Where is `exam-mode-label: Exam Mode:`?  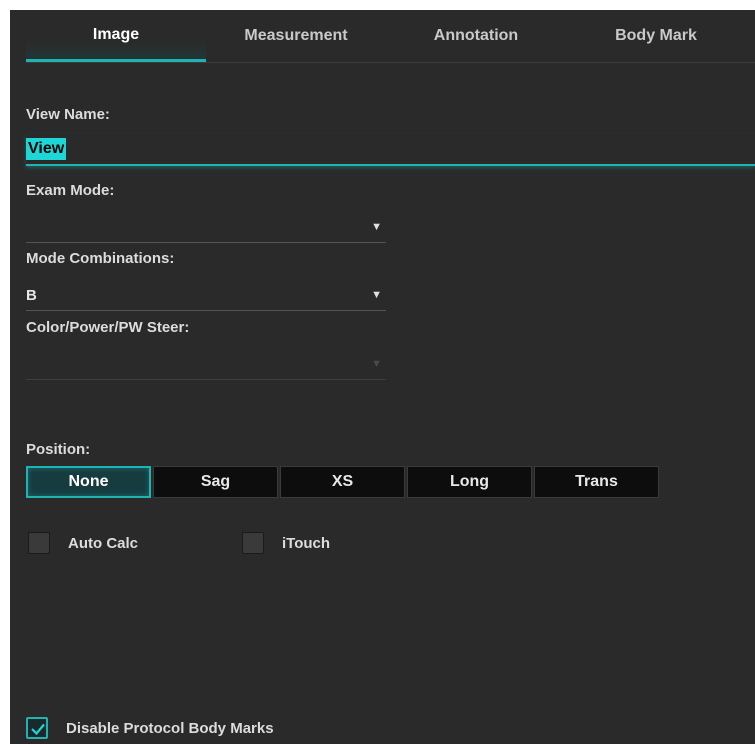
exam-mode-label: Exam Mode: is located at coordinates (70, 190).